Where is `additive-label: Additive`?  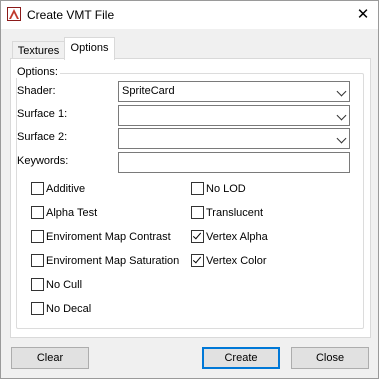 additive-label: Additive is located at coordinates (66, 189).